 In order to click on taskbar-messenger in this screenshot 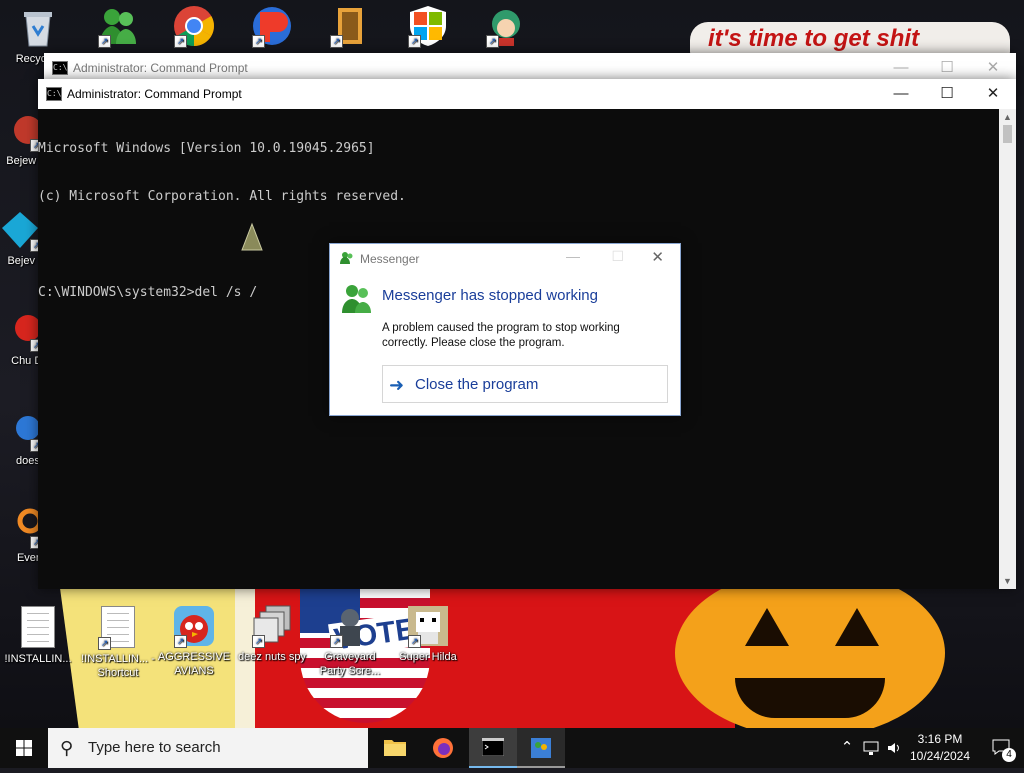, I will do `click(541, 748)`.